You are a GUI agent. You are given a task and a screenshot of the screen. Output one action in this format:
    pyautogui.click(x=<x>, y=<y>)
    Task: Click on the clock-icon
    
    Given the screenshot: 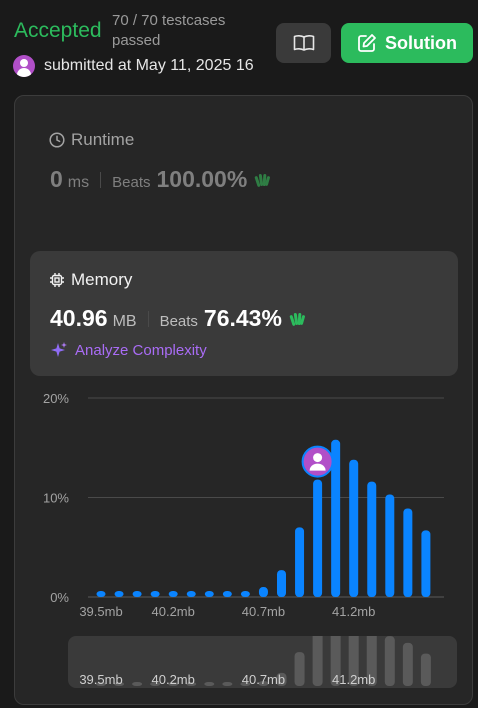 What is the action you would take?
    pyautogui.click(x=57, y=140)
    